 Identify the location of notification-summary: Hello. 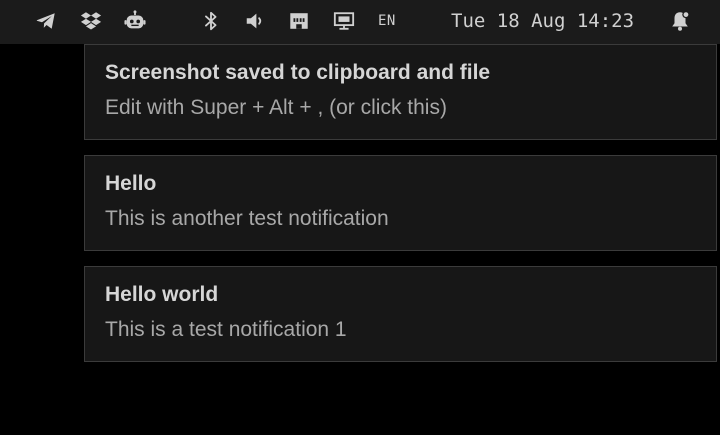
(131, 183).